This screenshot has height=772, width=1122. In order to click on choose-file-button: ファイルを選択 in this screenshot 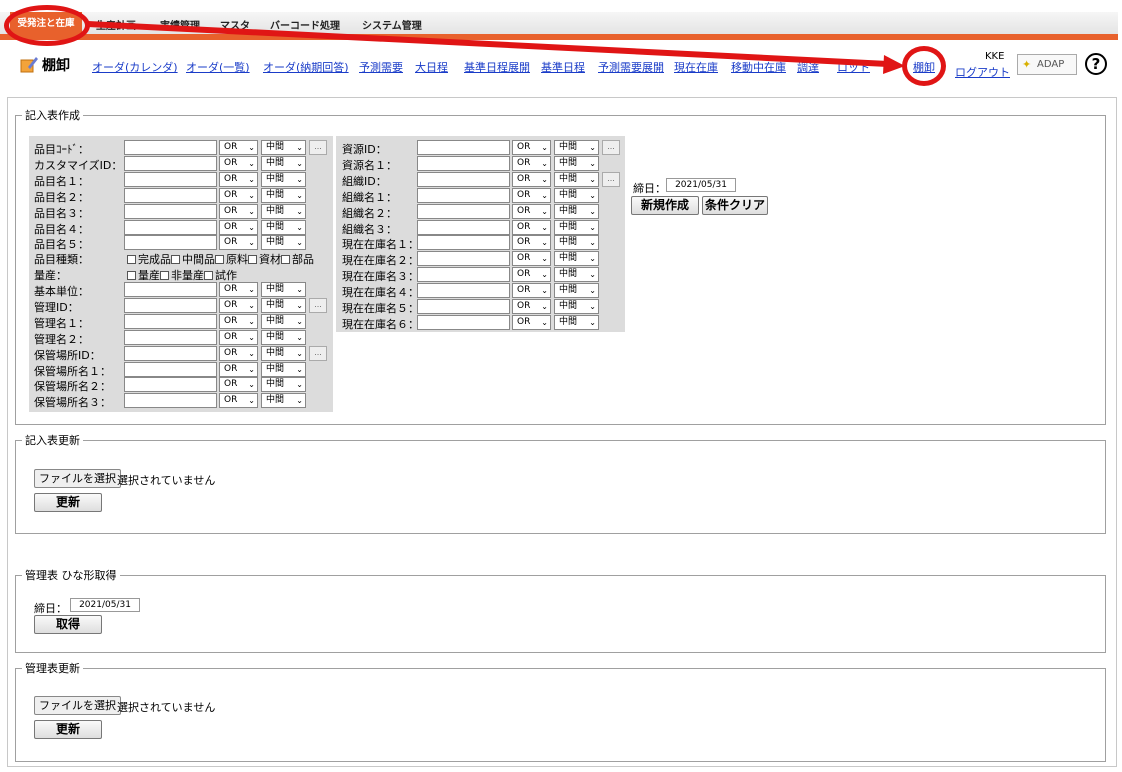, I will do `click(77, 705)`.